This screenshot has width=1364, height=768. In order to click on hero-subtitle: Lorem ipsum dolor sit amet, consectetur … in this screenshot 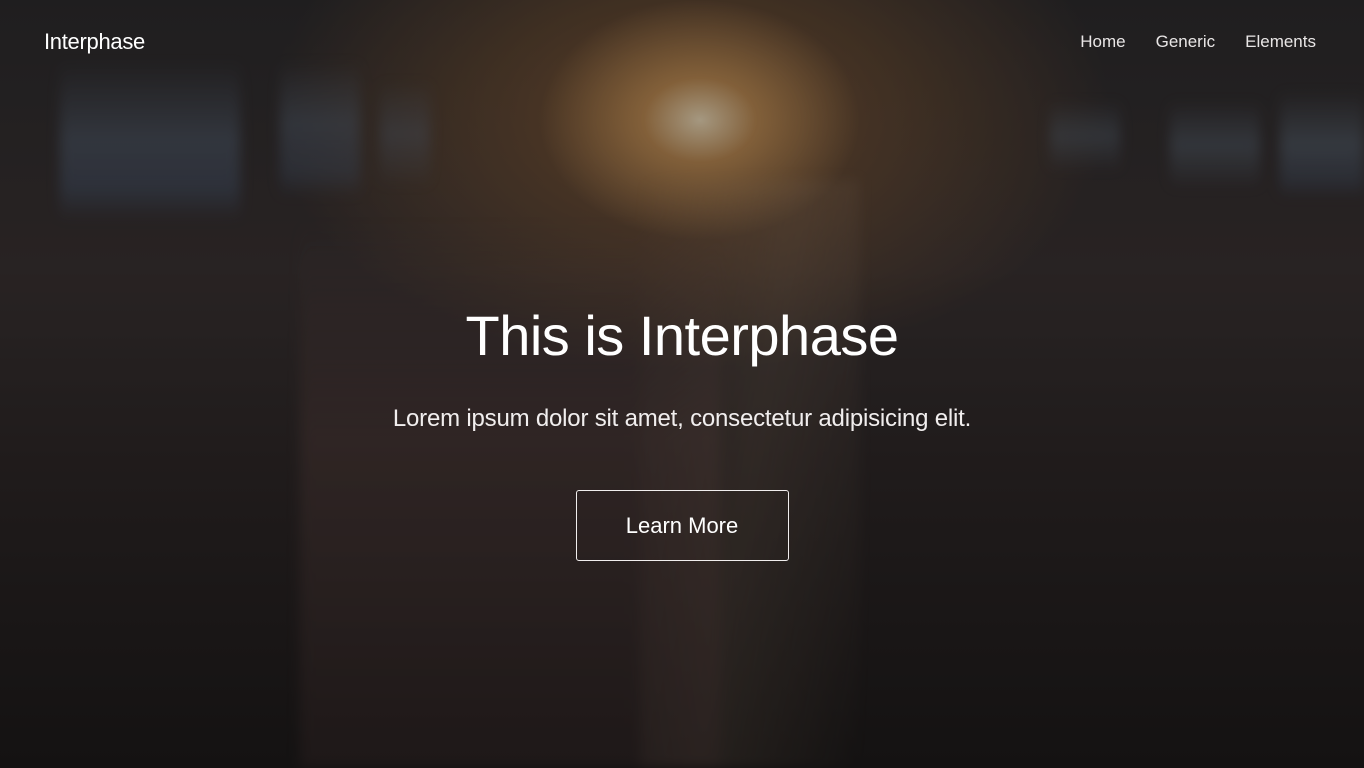, I will do `click(682, 418)`.